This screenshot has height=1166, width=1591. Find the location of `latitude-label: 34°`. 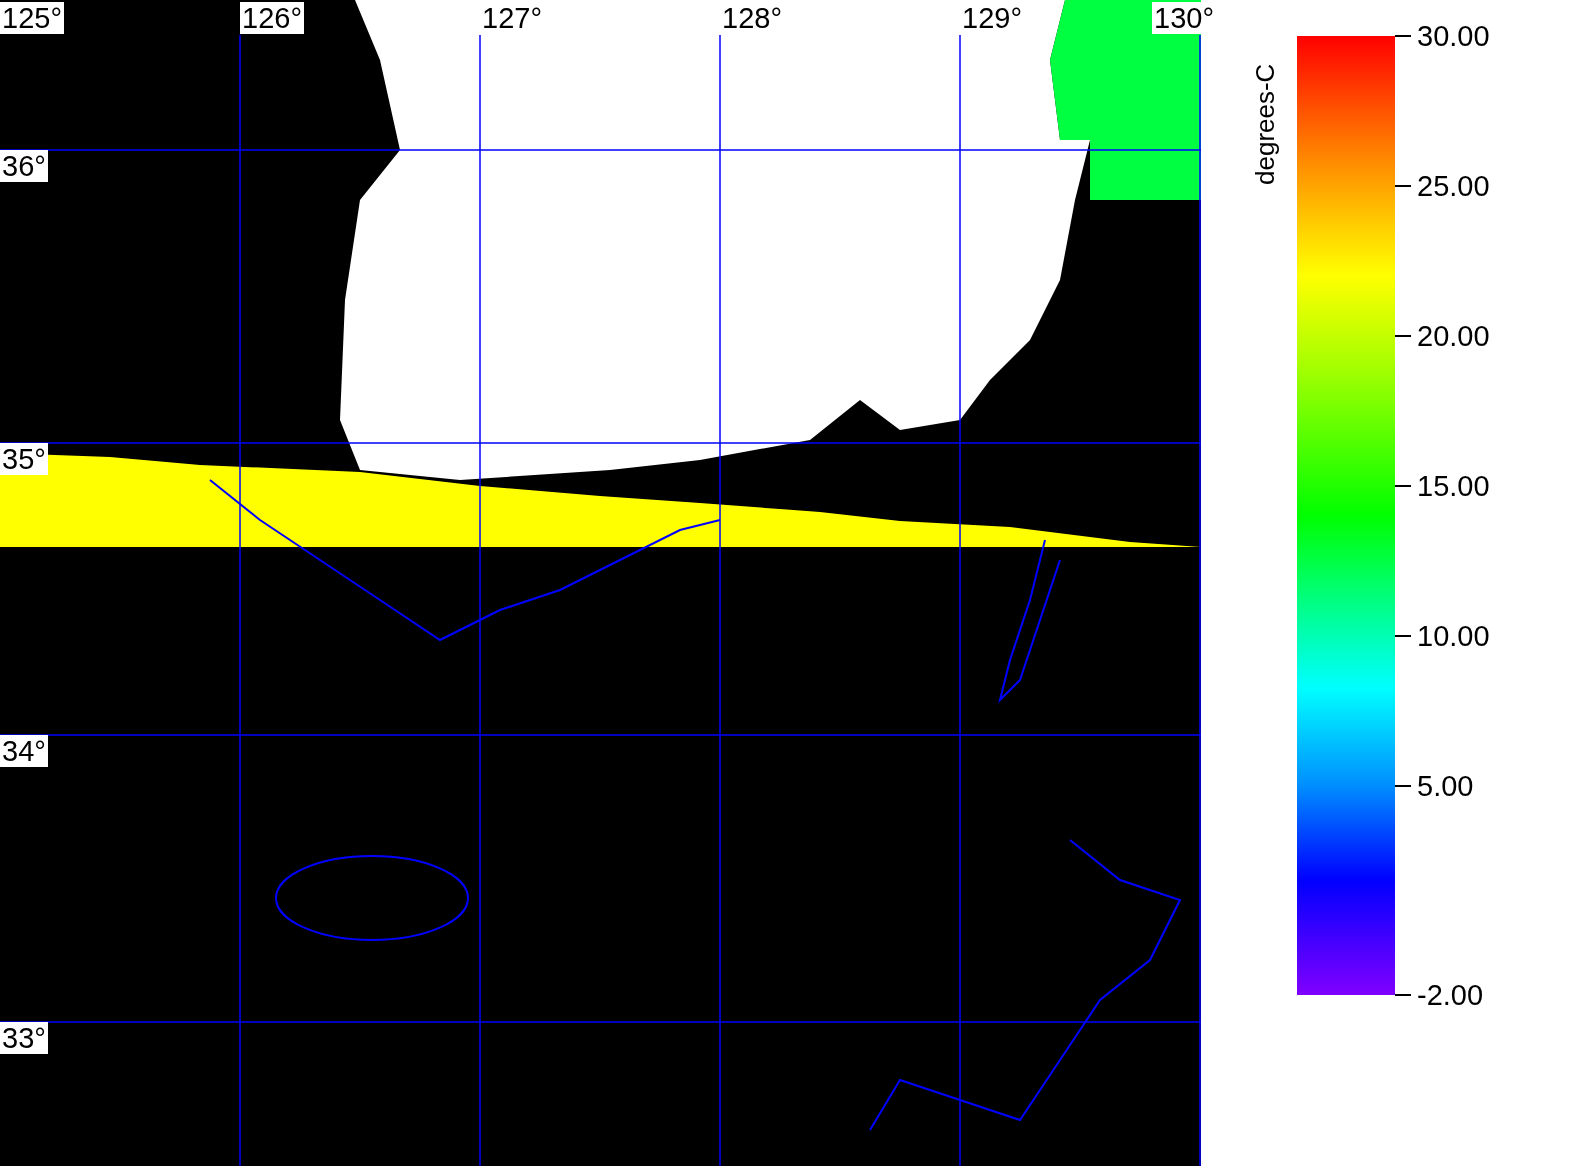

latitude-label: 34° is located at coordinates (24, 751).